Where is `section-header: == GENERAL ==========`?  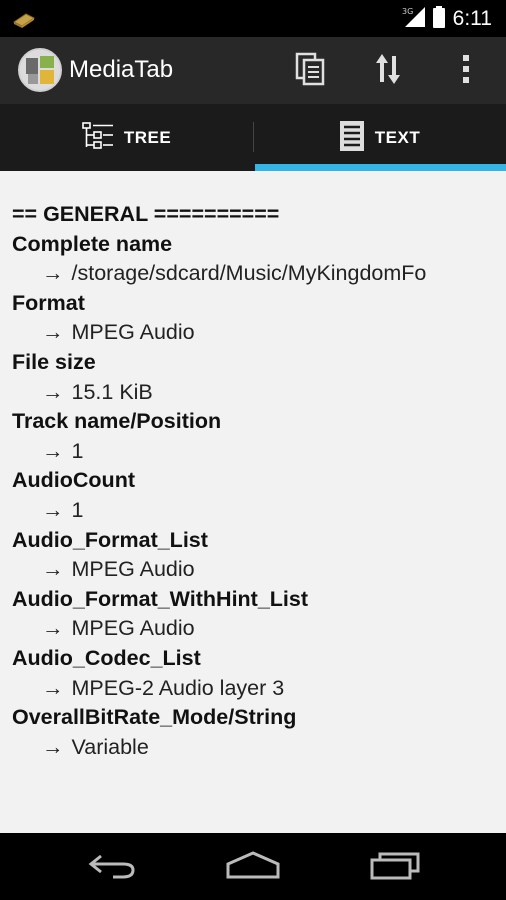 section-header: == GENERAL ========== is located at coordinates (146, 214).